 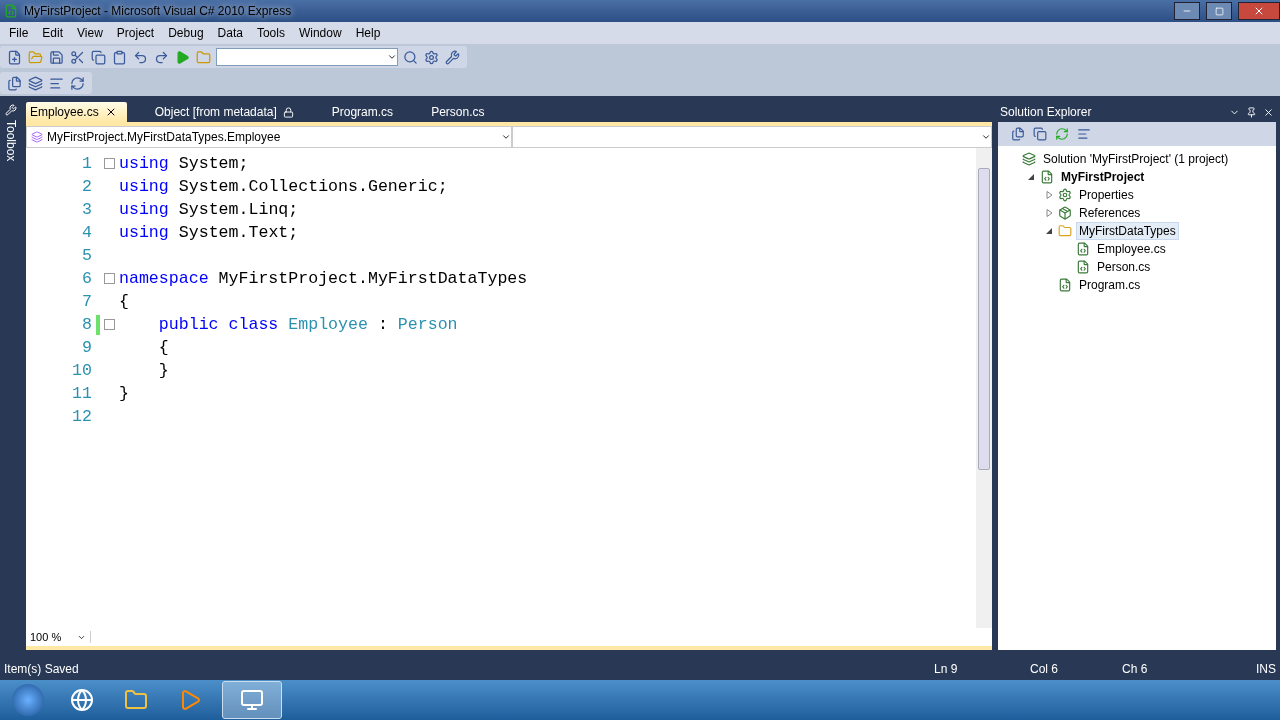 I want to click on line-number: 2, so click(x=86, y=186).